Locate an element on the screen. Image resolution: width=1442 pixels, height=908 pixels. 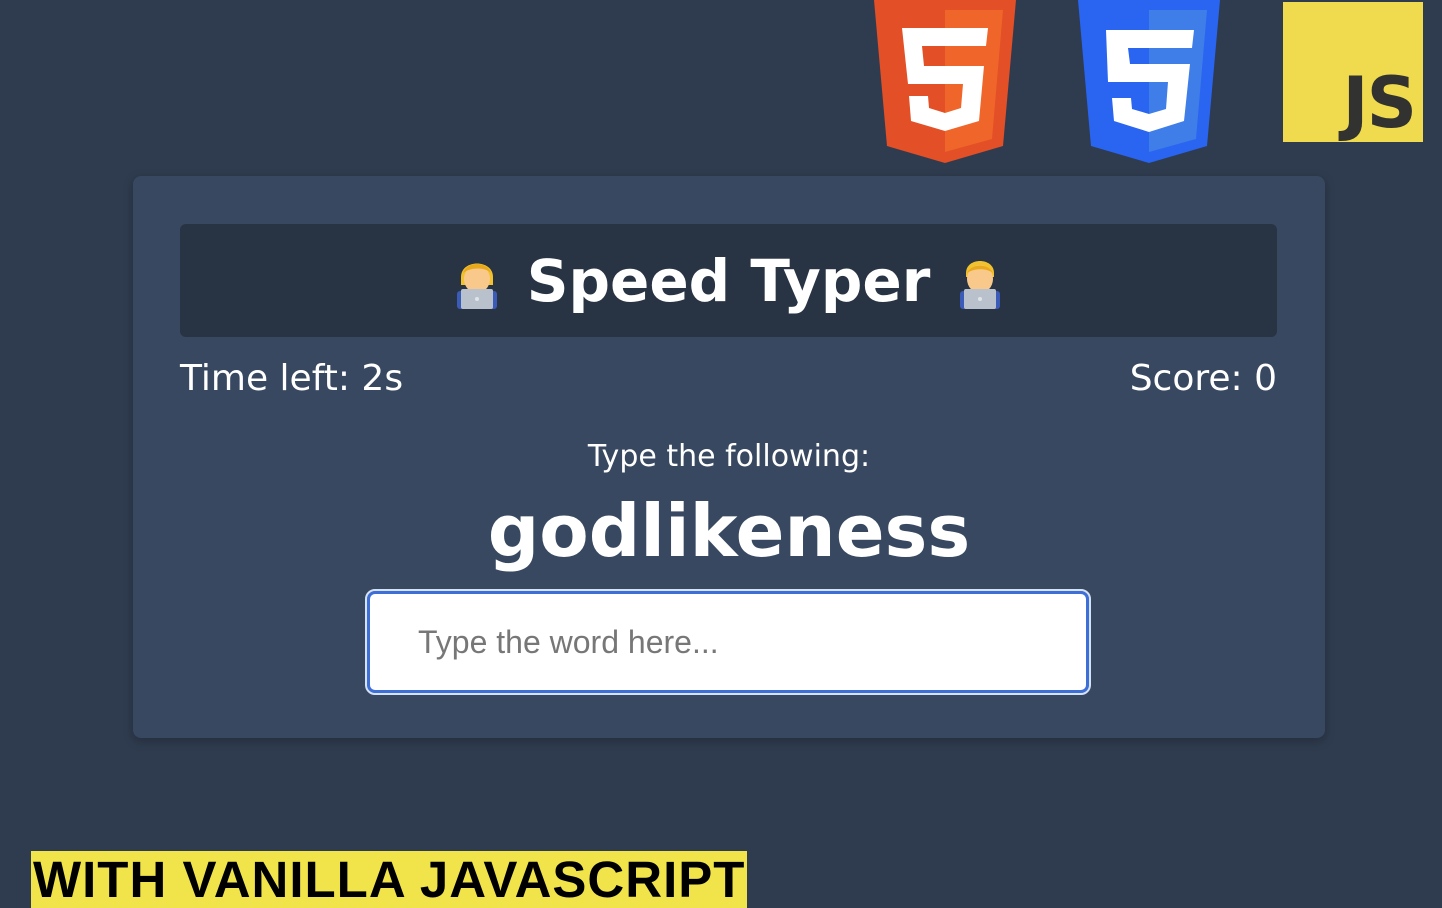
word-input is located at coordinates (728, 642).